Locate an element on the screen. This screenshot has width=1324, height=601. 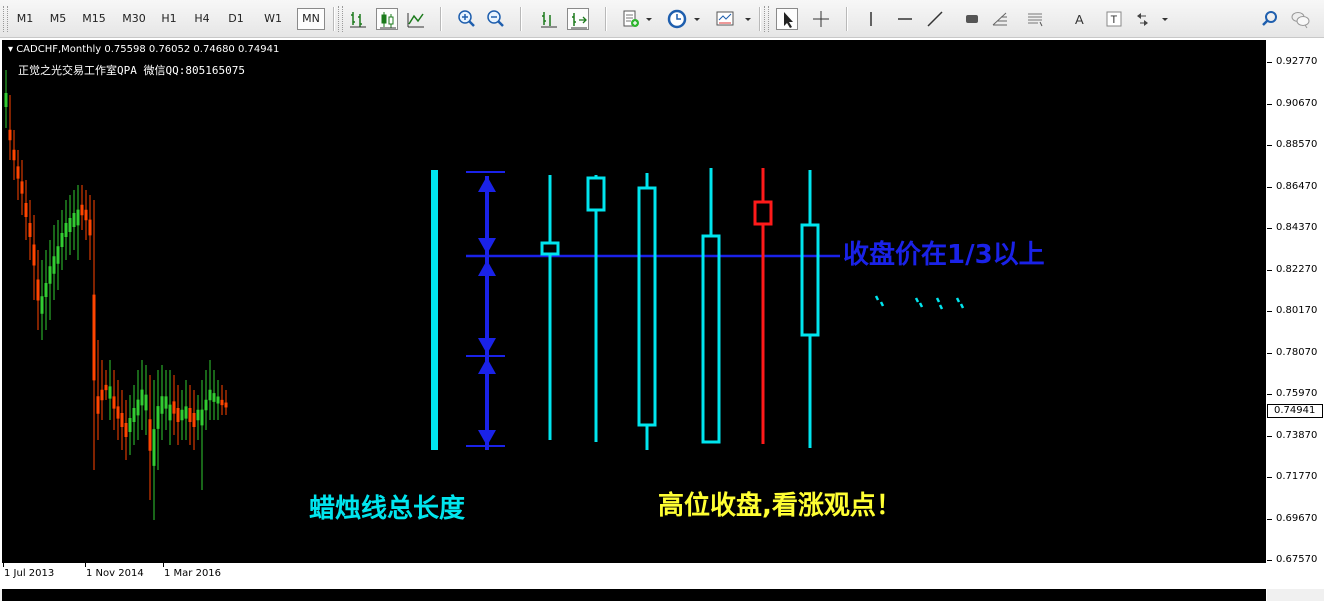
price-label: 0.75970 is located at coordinates (1297, 393).